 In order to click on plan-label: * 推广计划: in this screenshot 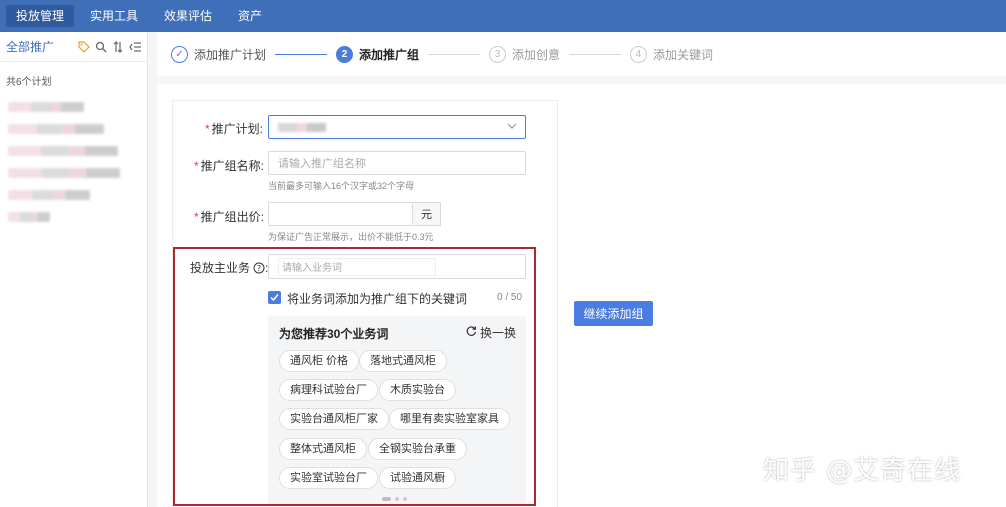, I will do `click(234, 129)`.